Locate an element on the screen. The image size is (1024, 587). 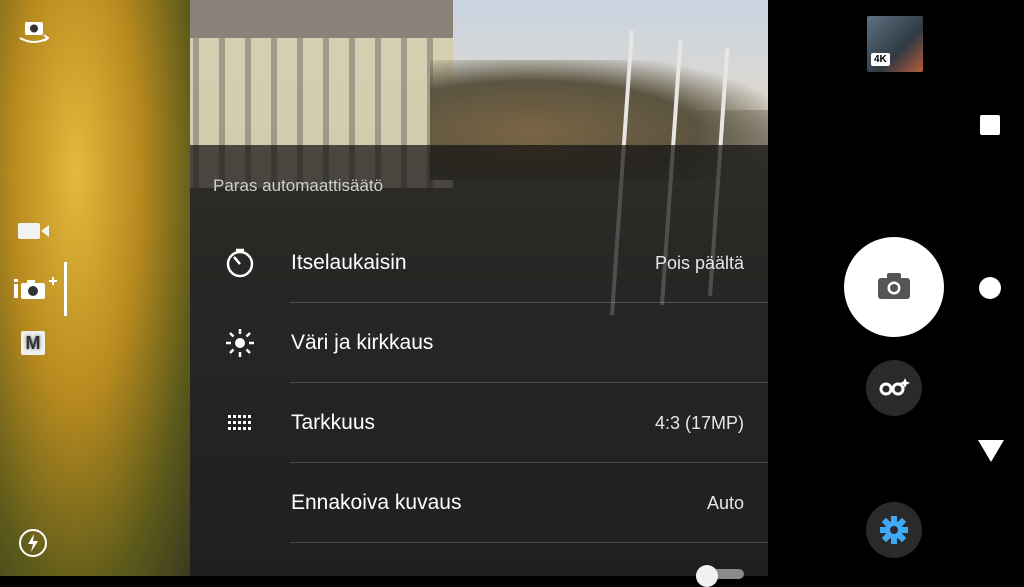
recent-apps-icon is located at coordinates (990, 125).